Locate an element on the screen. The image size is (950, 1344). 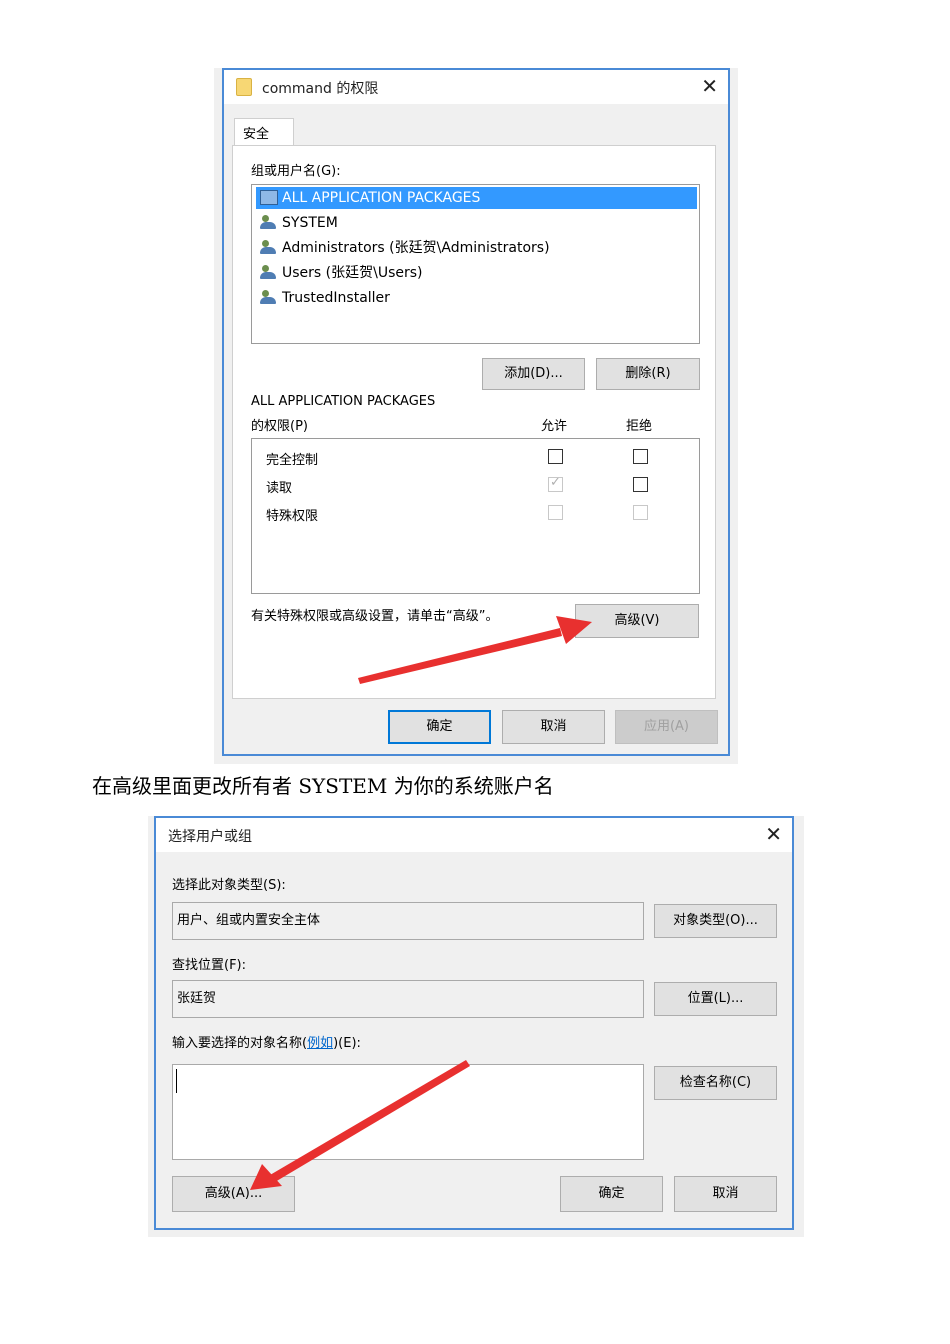
location-label: 查找位置(F): is located at coordinates (209, 965).